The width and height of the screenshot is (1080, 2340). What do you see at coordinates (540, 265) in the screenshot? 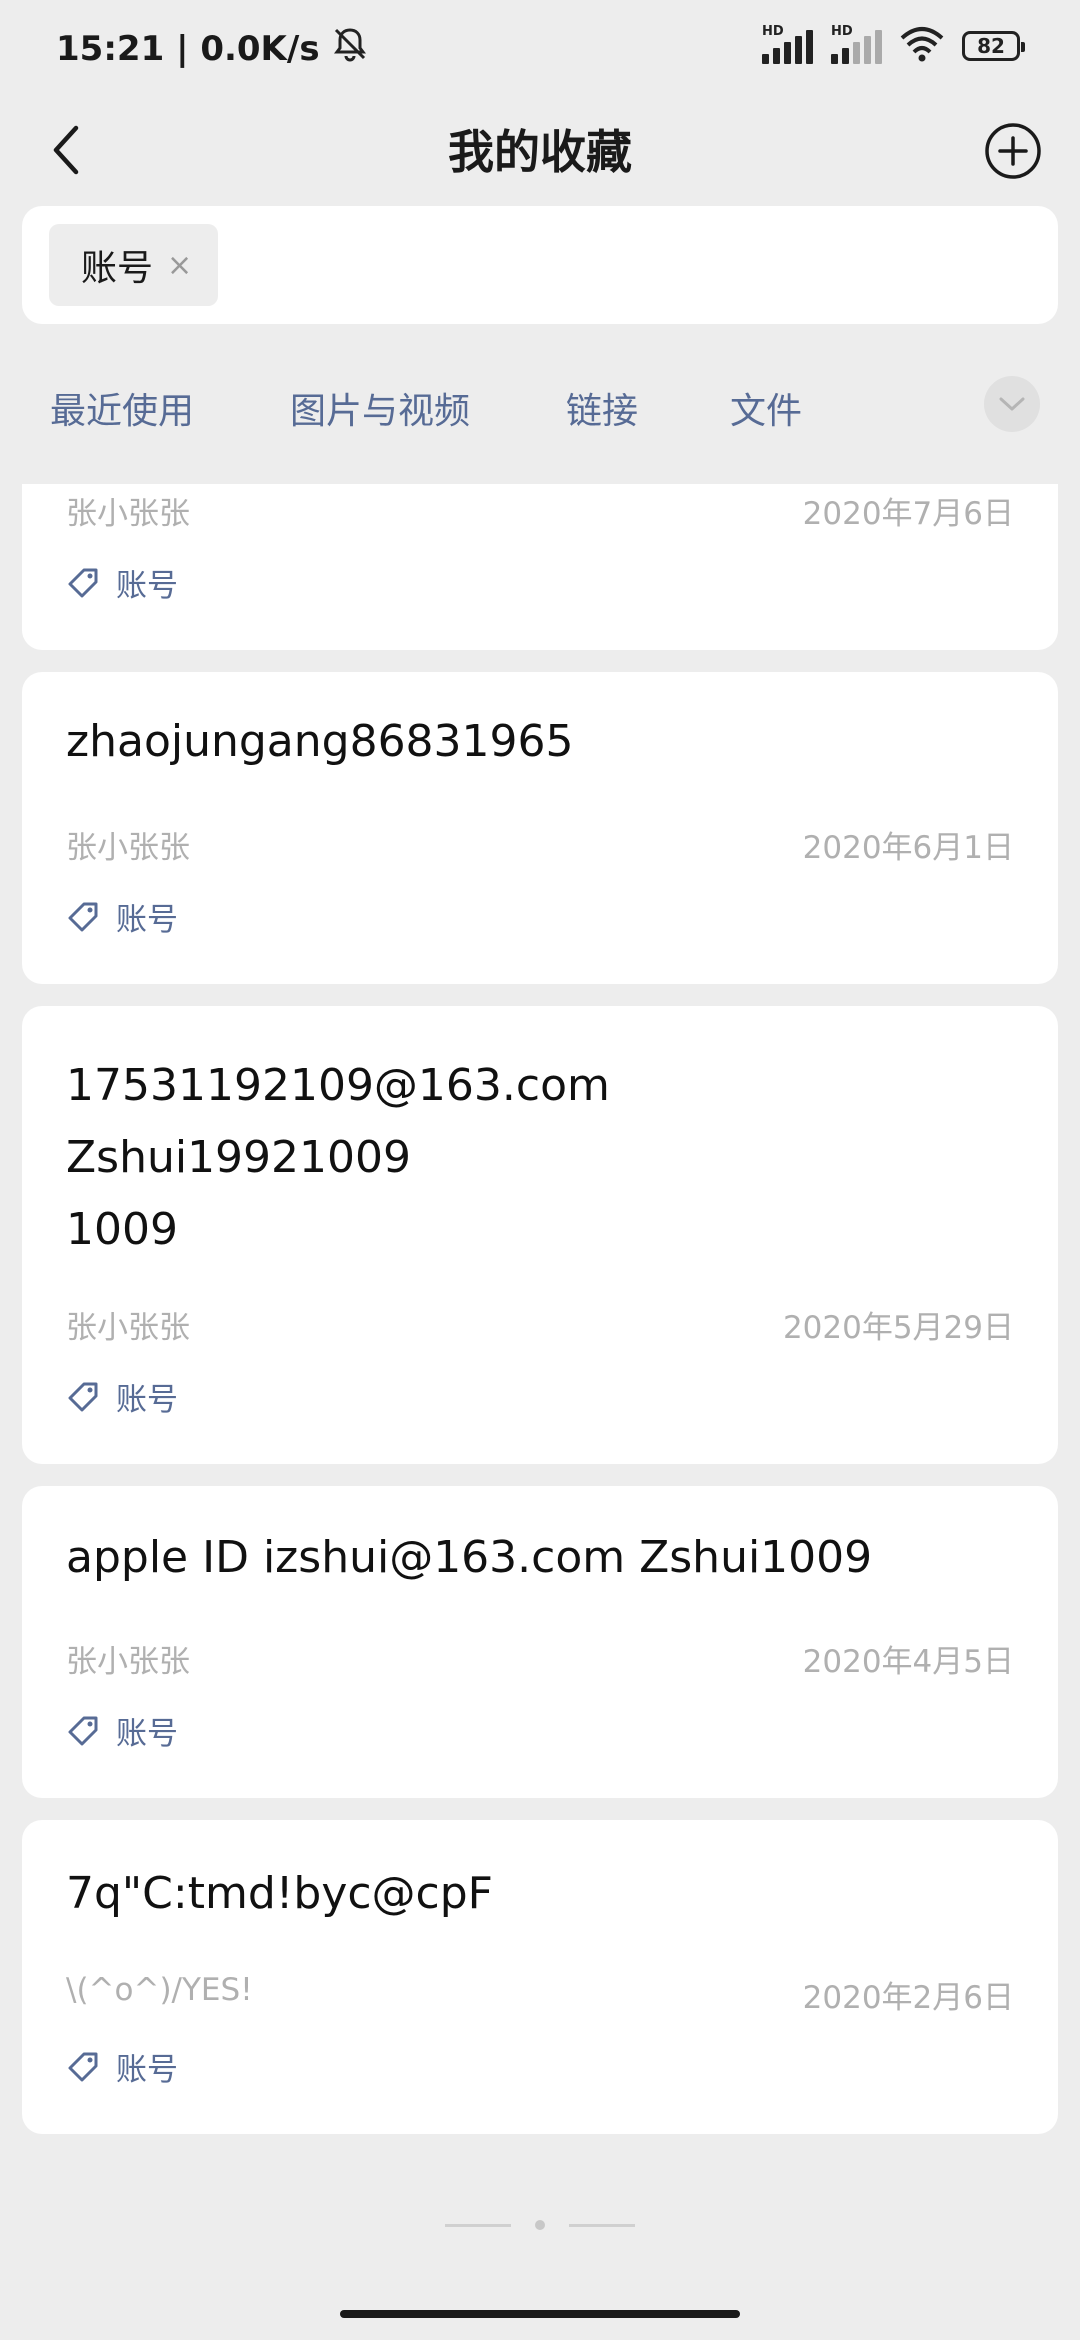
I see `search-filter-box: 账号 ×` at bounding box center [540, 265].